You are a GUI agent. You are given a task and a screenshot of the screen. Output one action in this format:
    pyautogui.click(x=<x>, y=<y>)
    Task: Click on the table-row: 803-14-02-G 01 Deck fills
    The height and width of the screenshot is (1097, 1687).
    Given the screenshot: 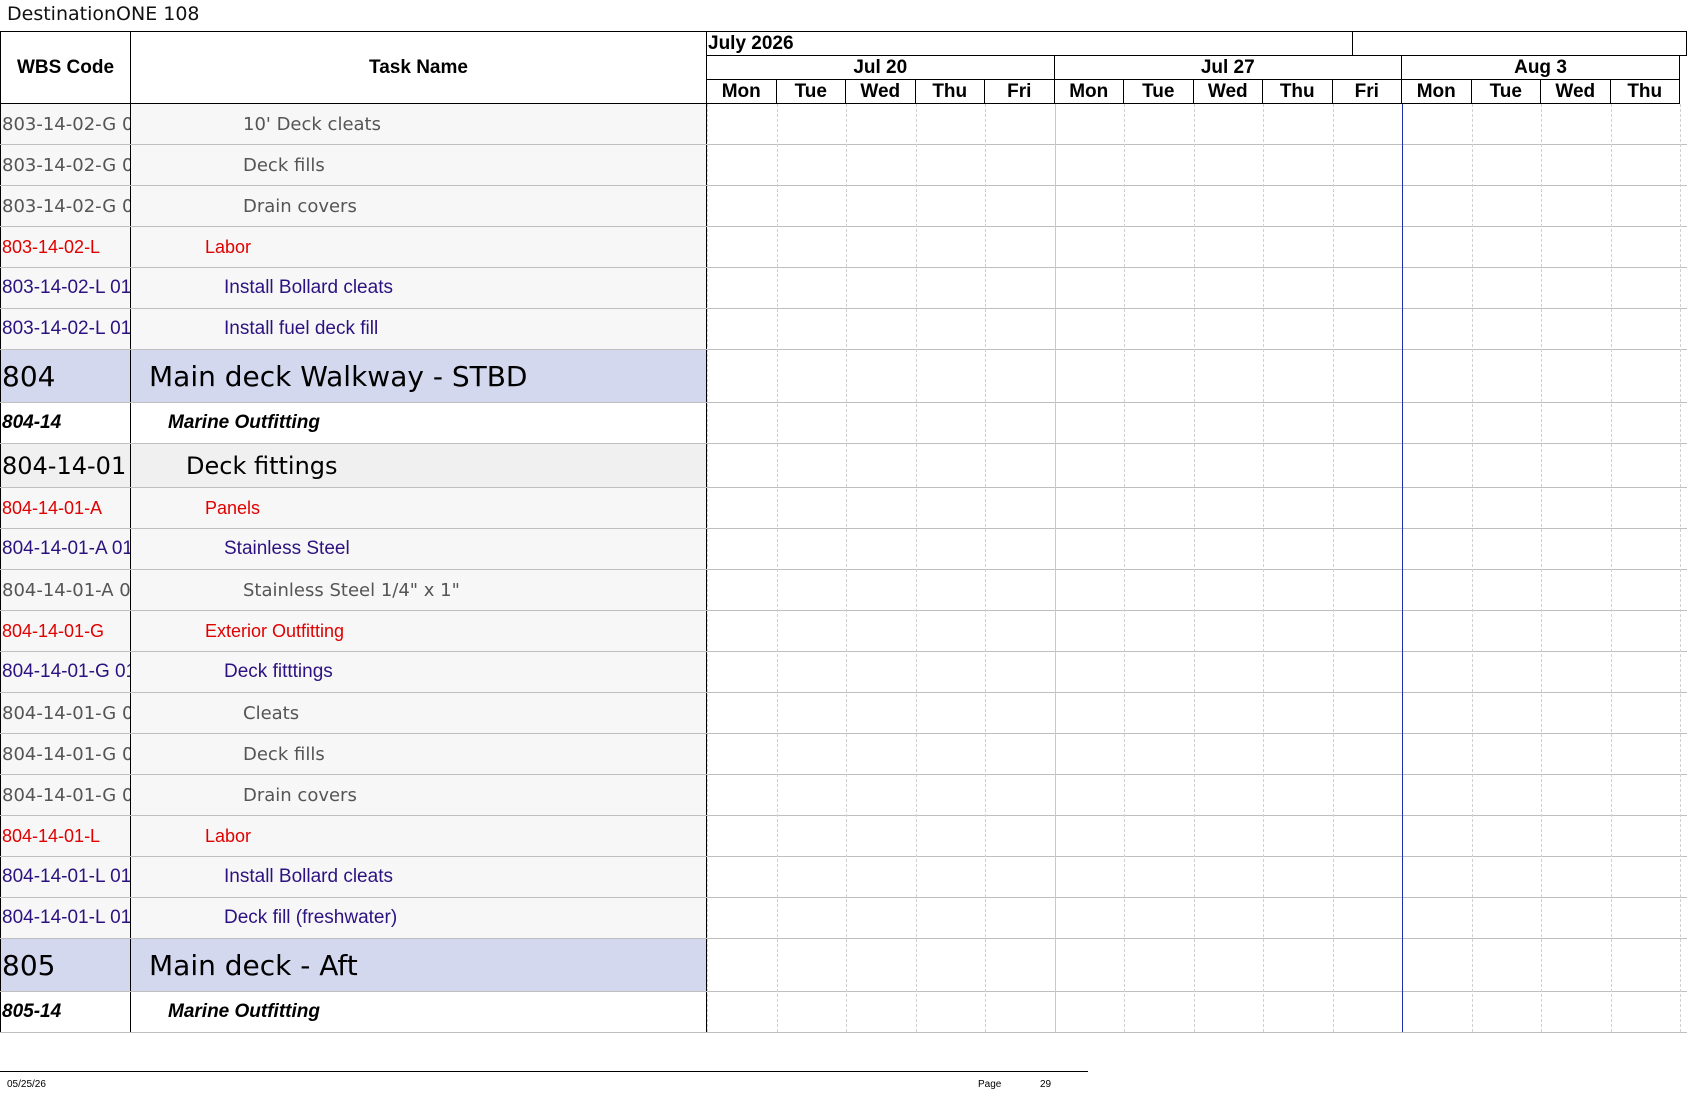 What is the action you would take?
    pyautogui.click(x=353, y=165)
    